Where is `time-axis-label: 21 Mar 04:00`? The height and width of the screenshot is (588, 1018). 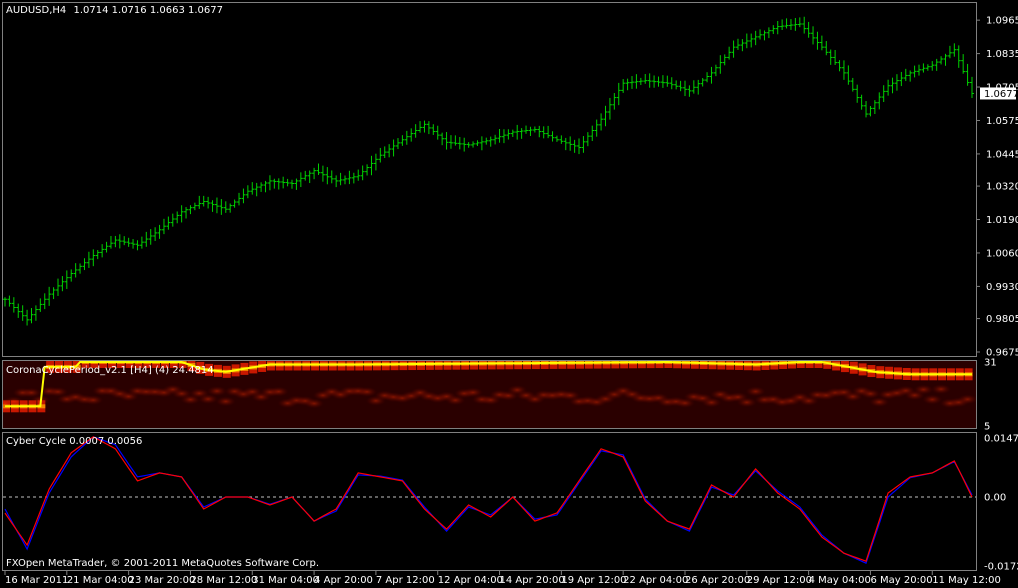 time-axis-label: 21 Mar 04:00 is located at coordinates (100, 580).